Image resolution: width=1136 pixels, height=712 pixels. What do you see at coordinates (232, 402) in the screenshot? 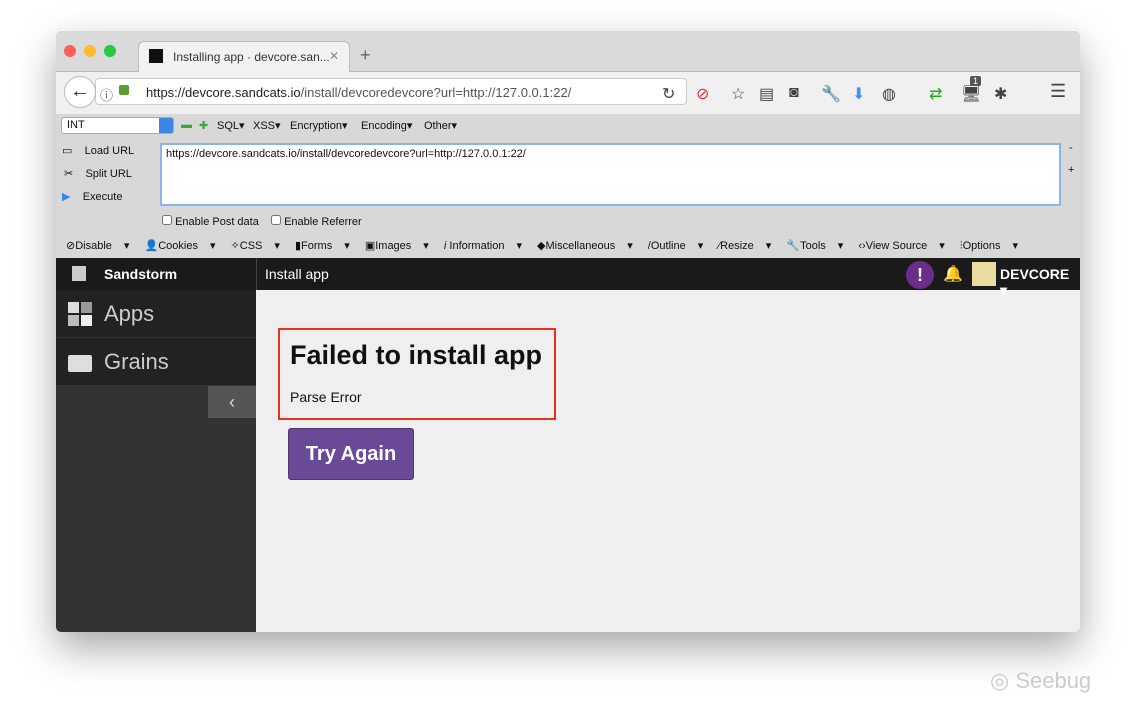
I see `collapse-sidebar-button: ‹` at bounding box center [232, 402].